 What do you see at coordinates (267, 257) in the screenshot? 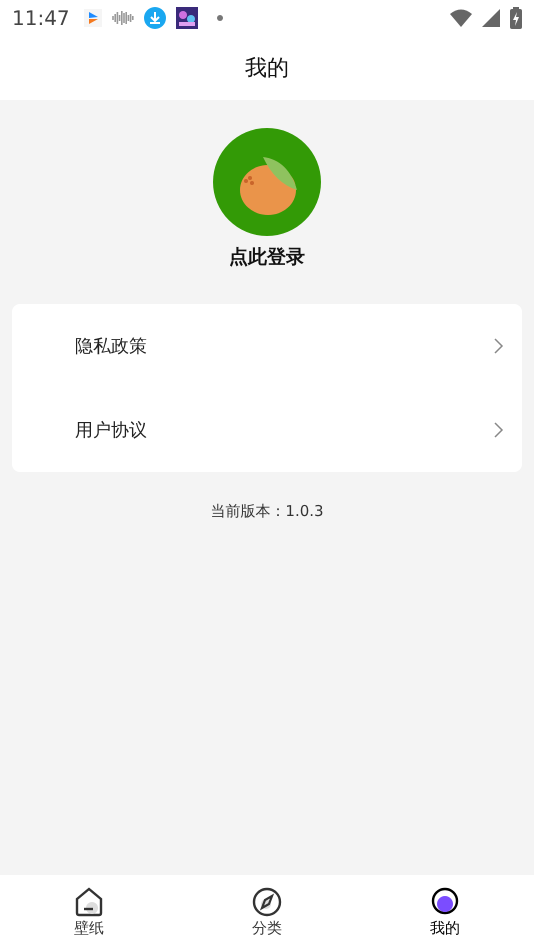
I see `login-link: 点此登录` at bounding box center [267, 257].